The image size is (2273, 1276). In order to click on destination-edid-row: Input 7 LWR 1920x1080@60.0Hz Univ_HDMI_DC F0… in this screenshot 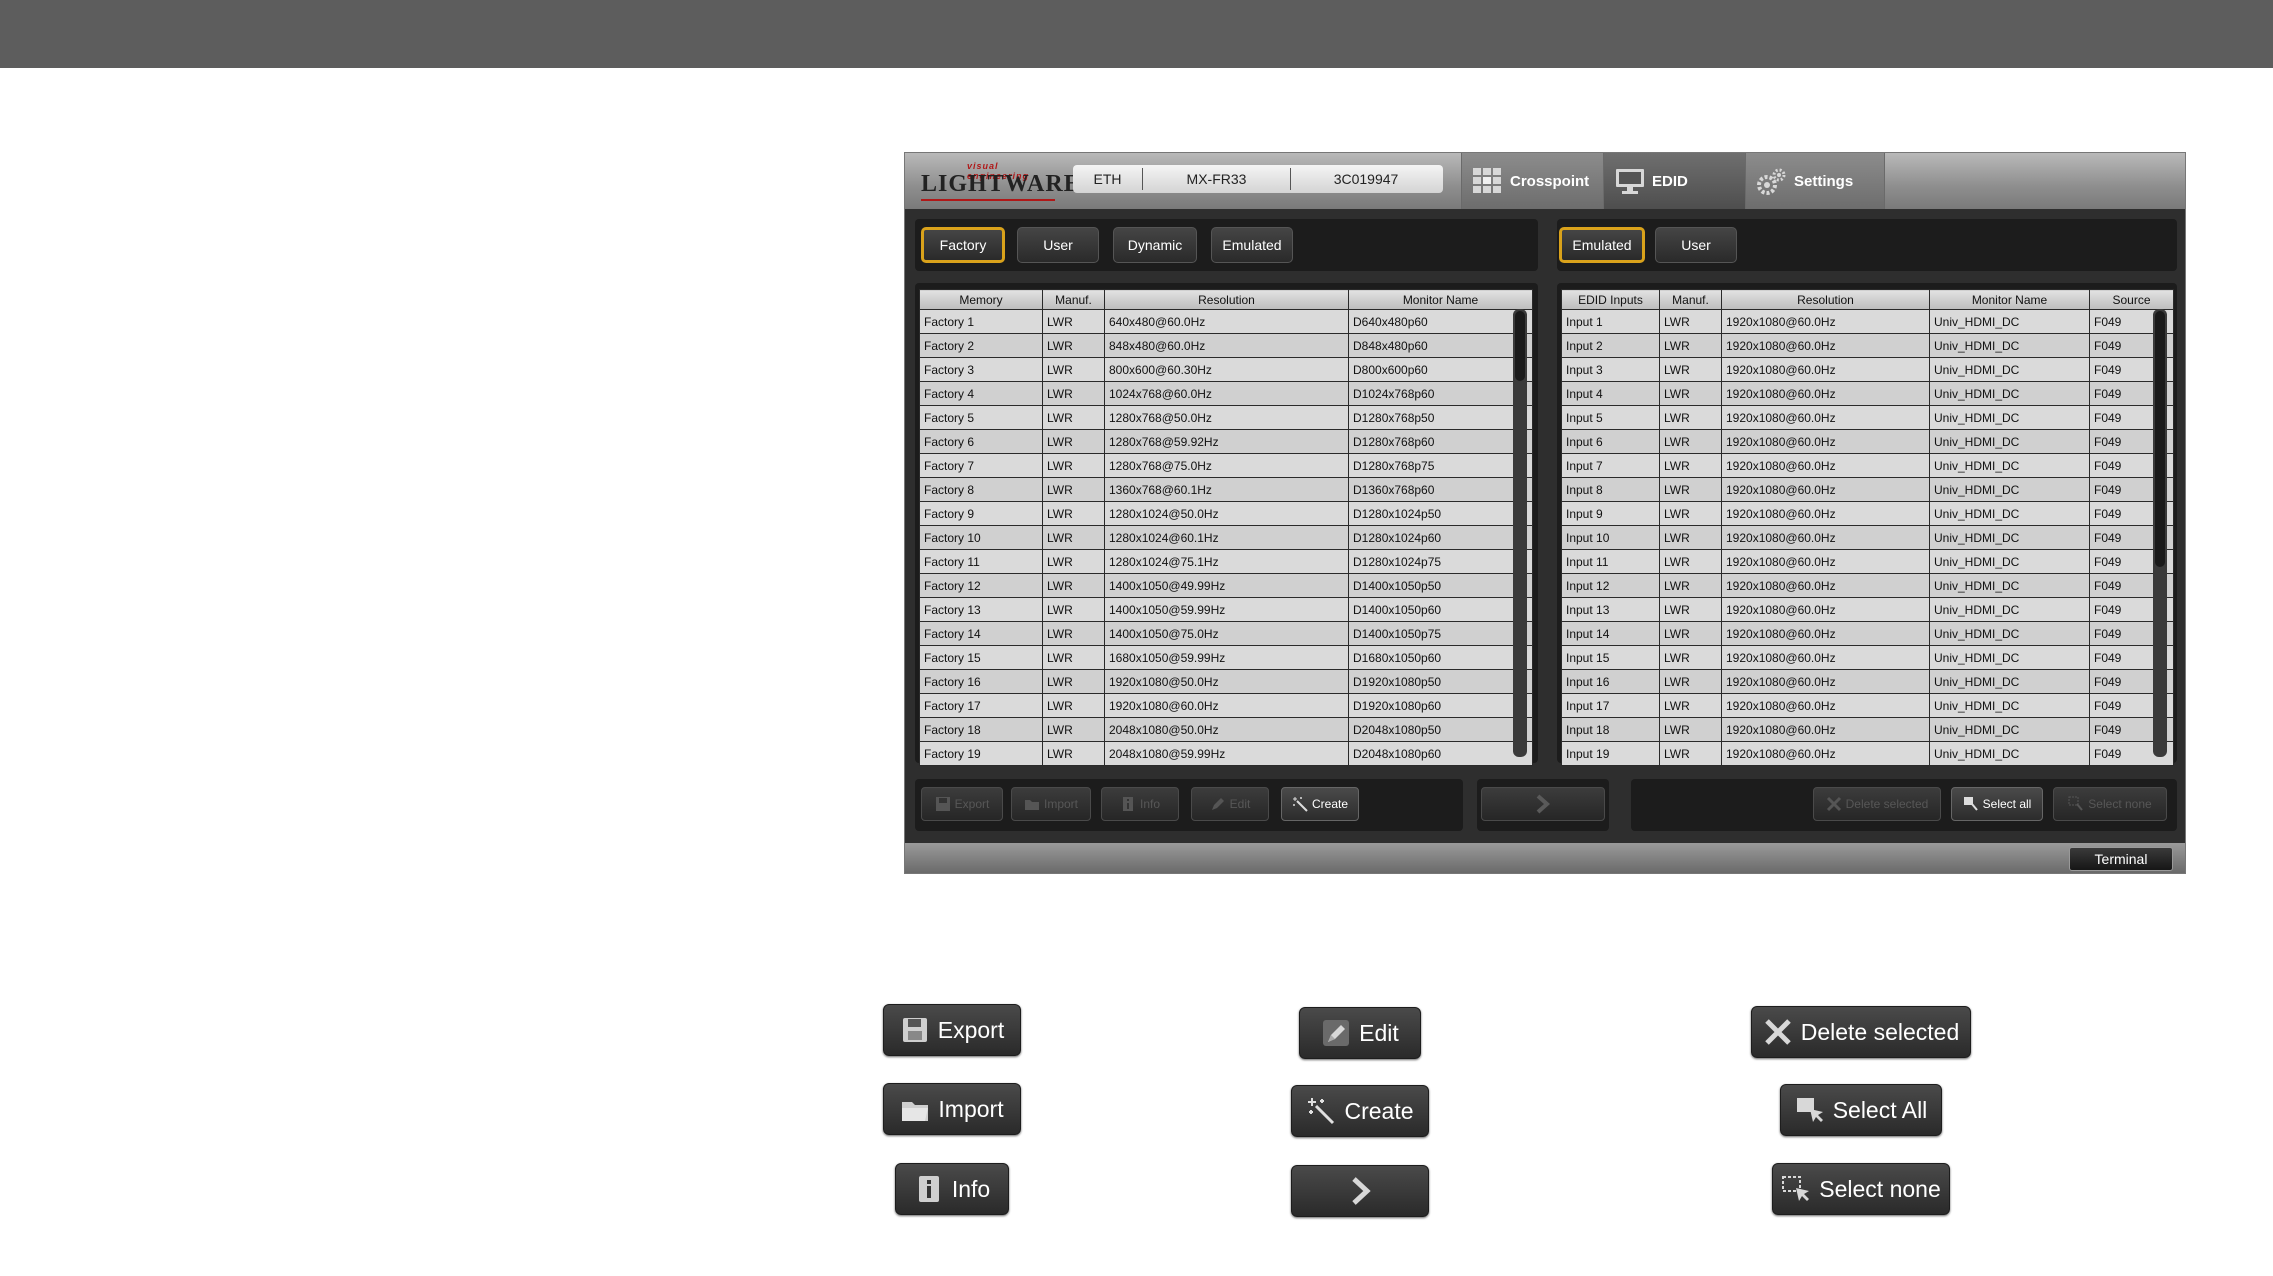, I will do `click(1867, 465)`.